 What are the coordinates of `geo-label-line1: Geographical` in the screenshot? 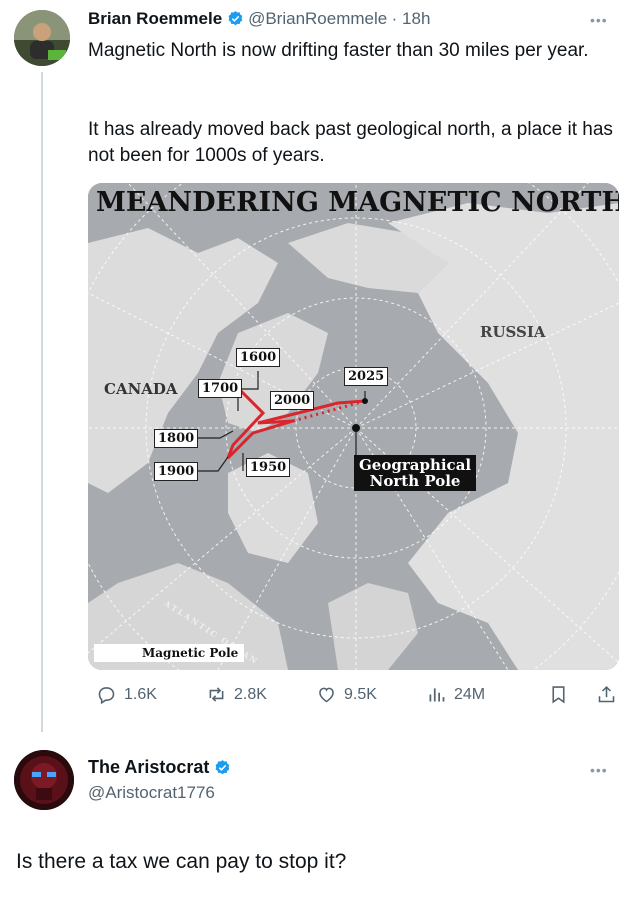 It's located at (415, 465).